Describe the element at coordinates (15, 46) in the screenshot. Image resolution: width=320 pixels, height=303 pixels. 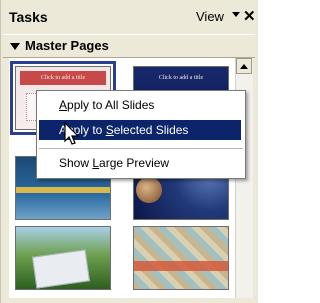
I see `triangle-down-icon` at that location.